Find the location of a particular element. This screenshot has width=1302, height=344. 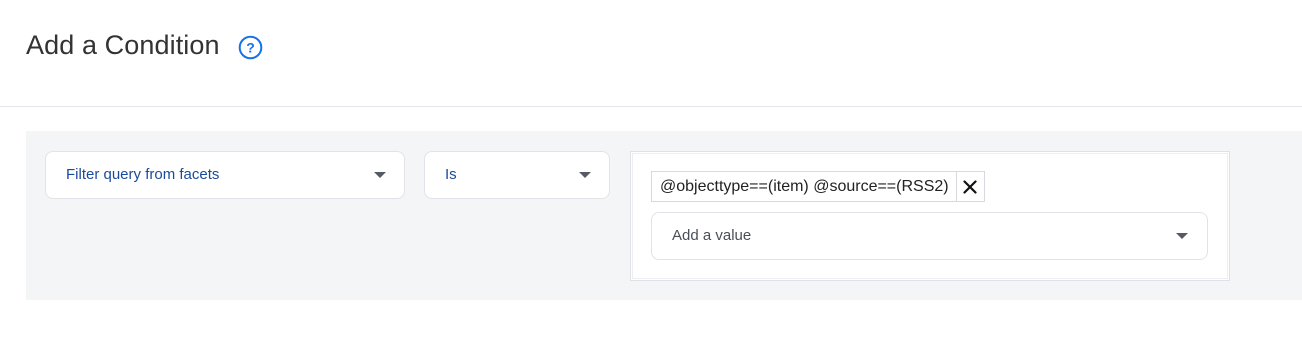

add-value-dropdown: Add a value is located at coordinates (929, 236).